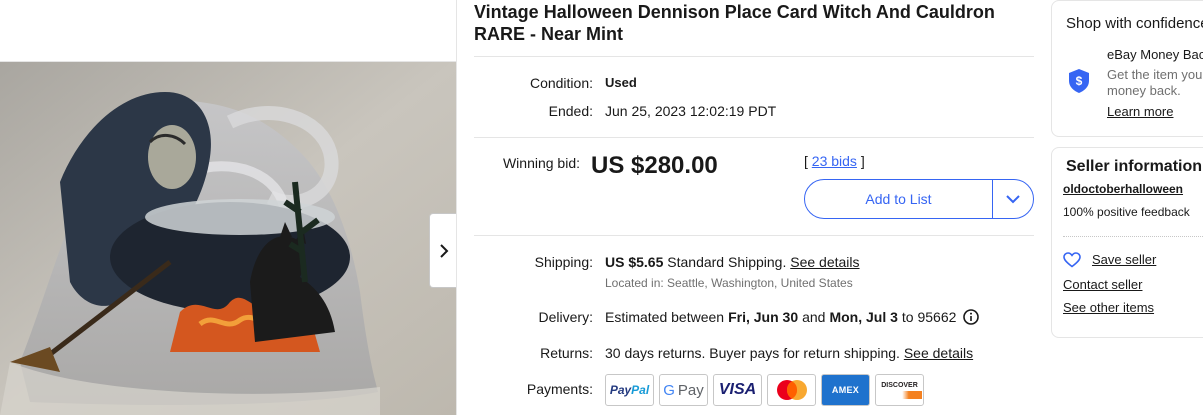  I want to click on add-to-list-dropdown, so click(1013, 199).